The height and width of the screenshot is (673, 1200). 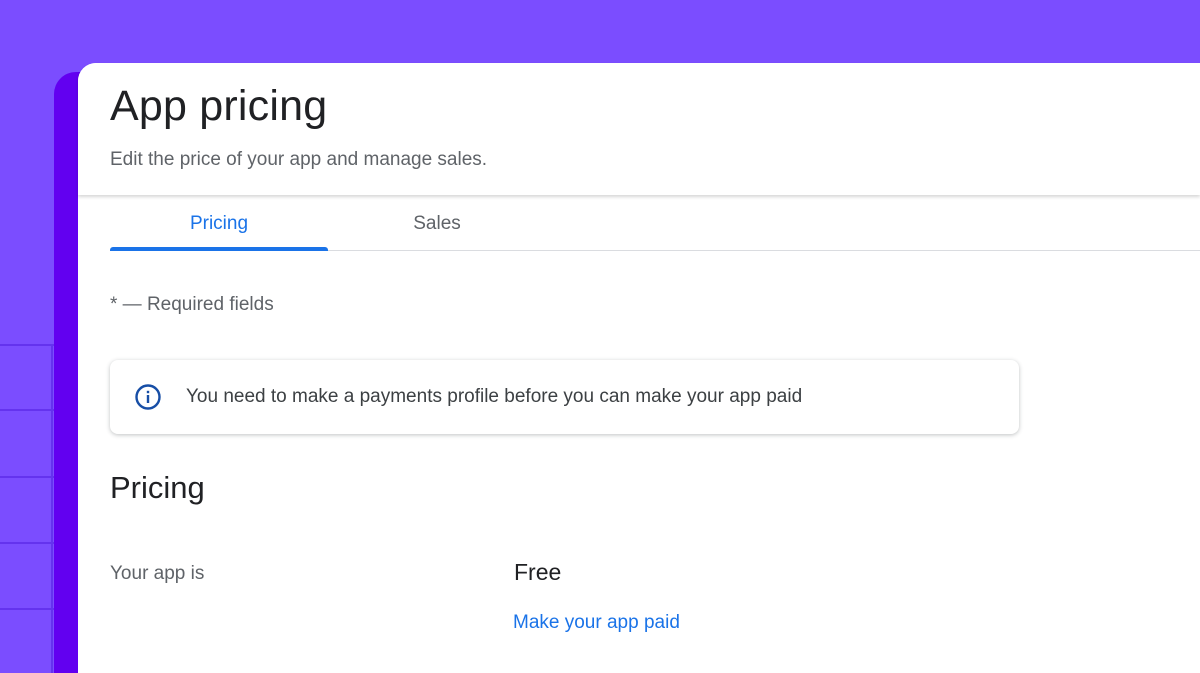 What do you see at coordinates (655, 224) in the screenshot?
I see `tab-bar: Pricing Sales` at bounding box center [655, 224].